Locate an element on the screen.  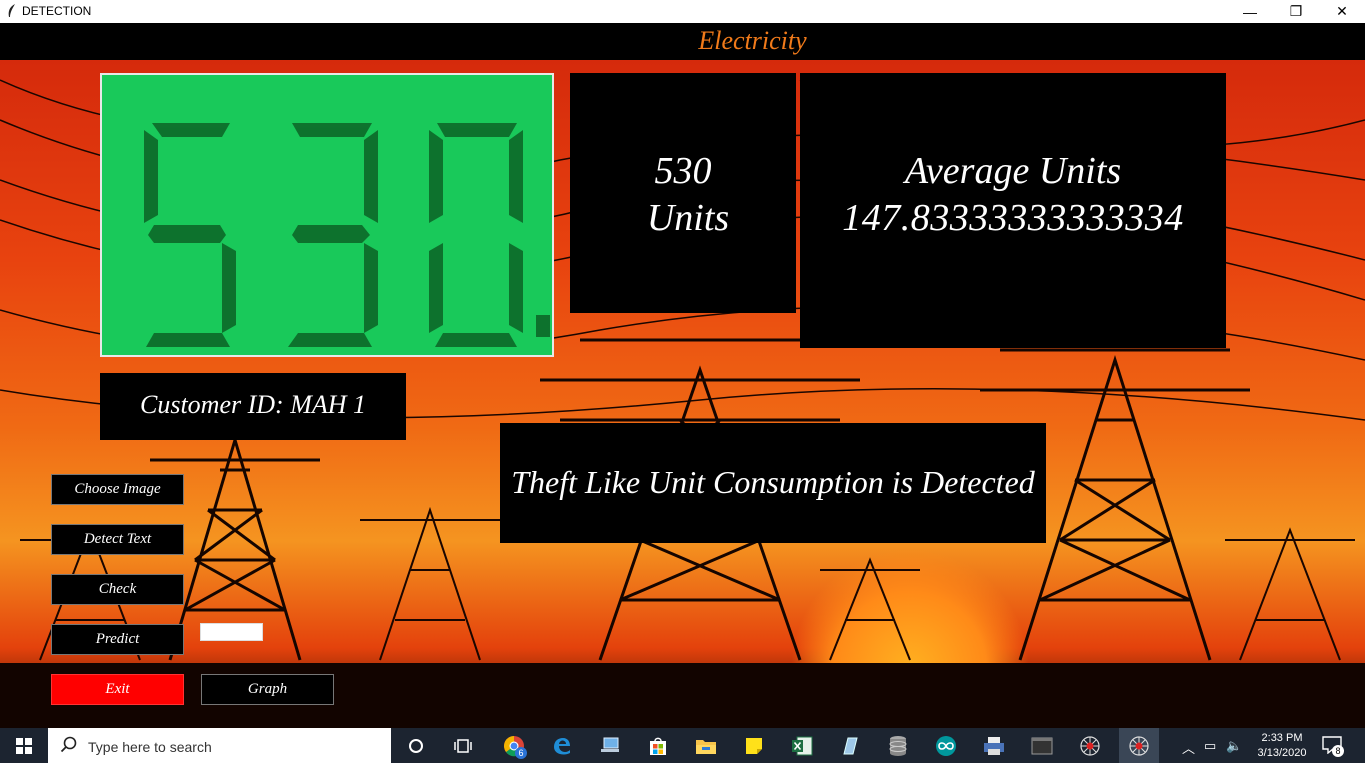
feather-app-icon is located at coordinates (11, 10).